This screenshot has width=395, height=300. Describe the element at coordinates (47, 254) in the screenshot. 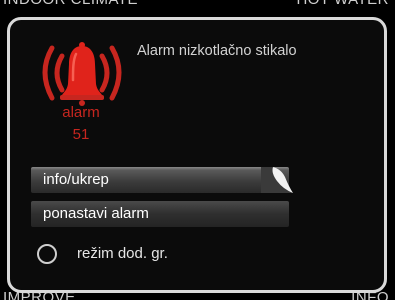

I see `radio-button-unchecked` at that location.